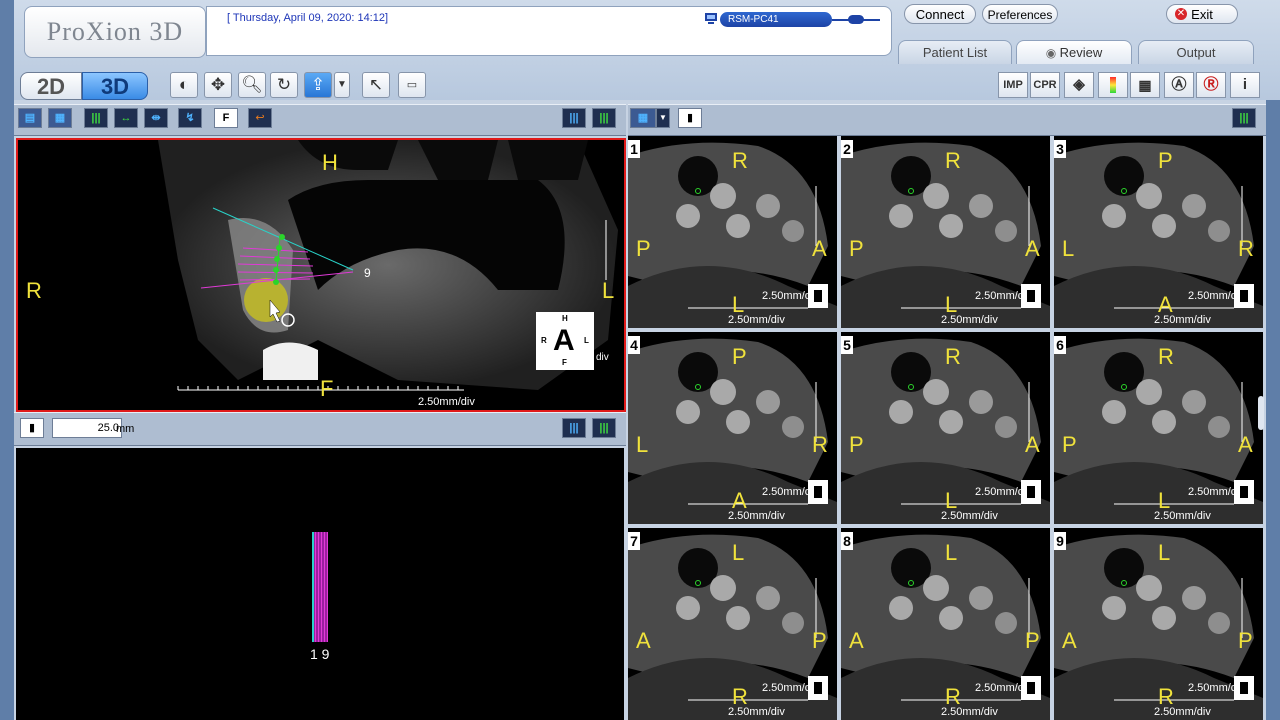 The image size is (1280, 720). Describe the element at coordinates (190, 118) in the screenshot. I see `curve-icon: ↯` at that location.